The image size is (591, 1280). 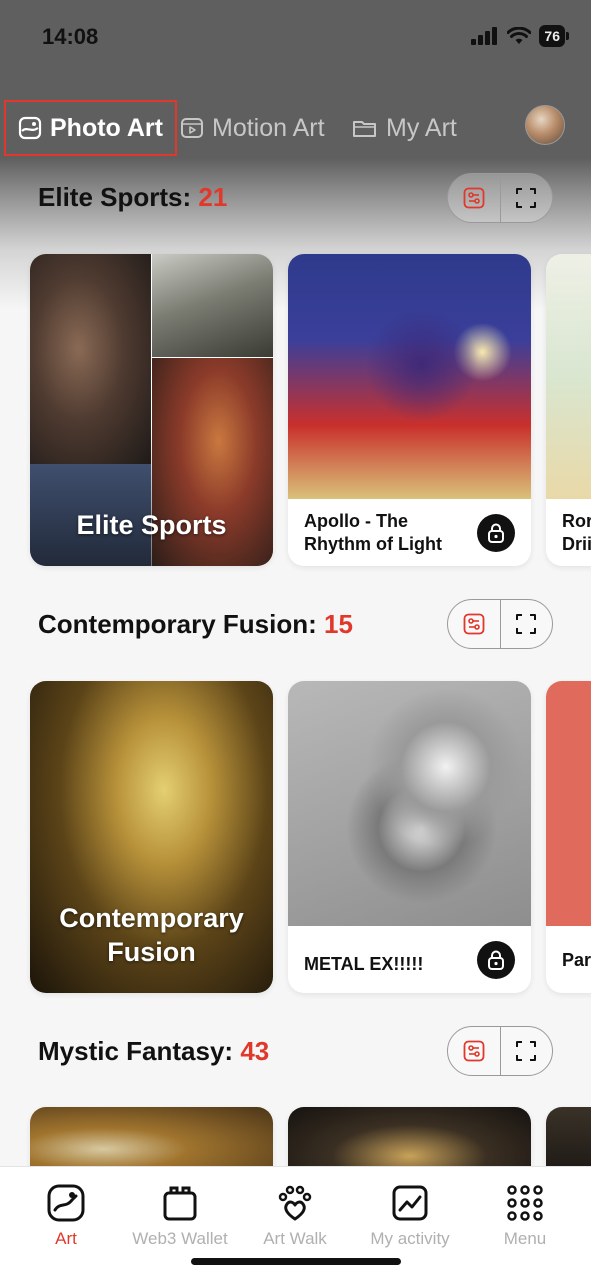 I want to click on battery-indicator: 76, so click(x=554, y=36).